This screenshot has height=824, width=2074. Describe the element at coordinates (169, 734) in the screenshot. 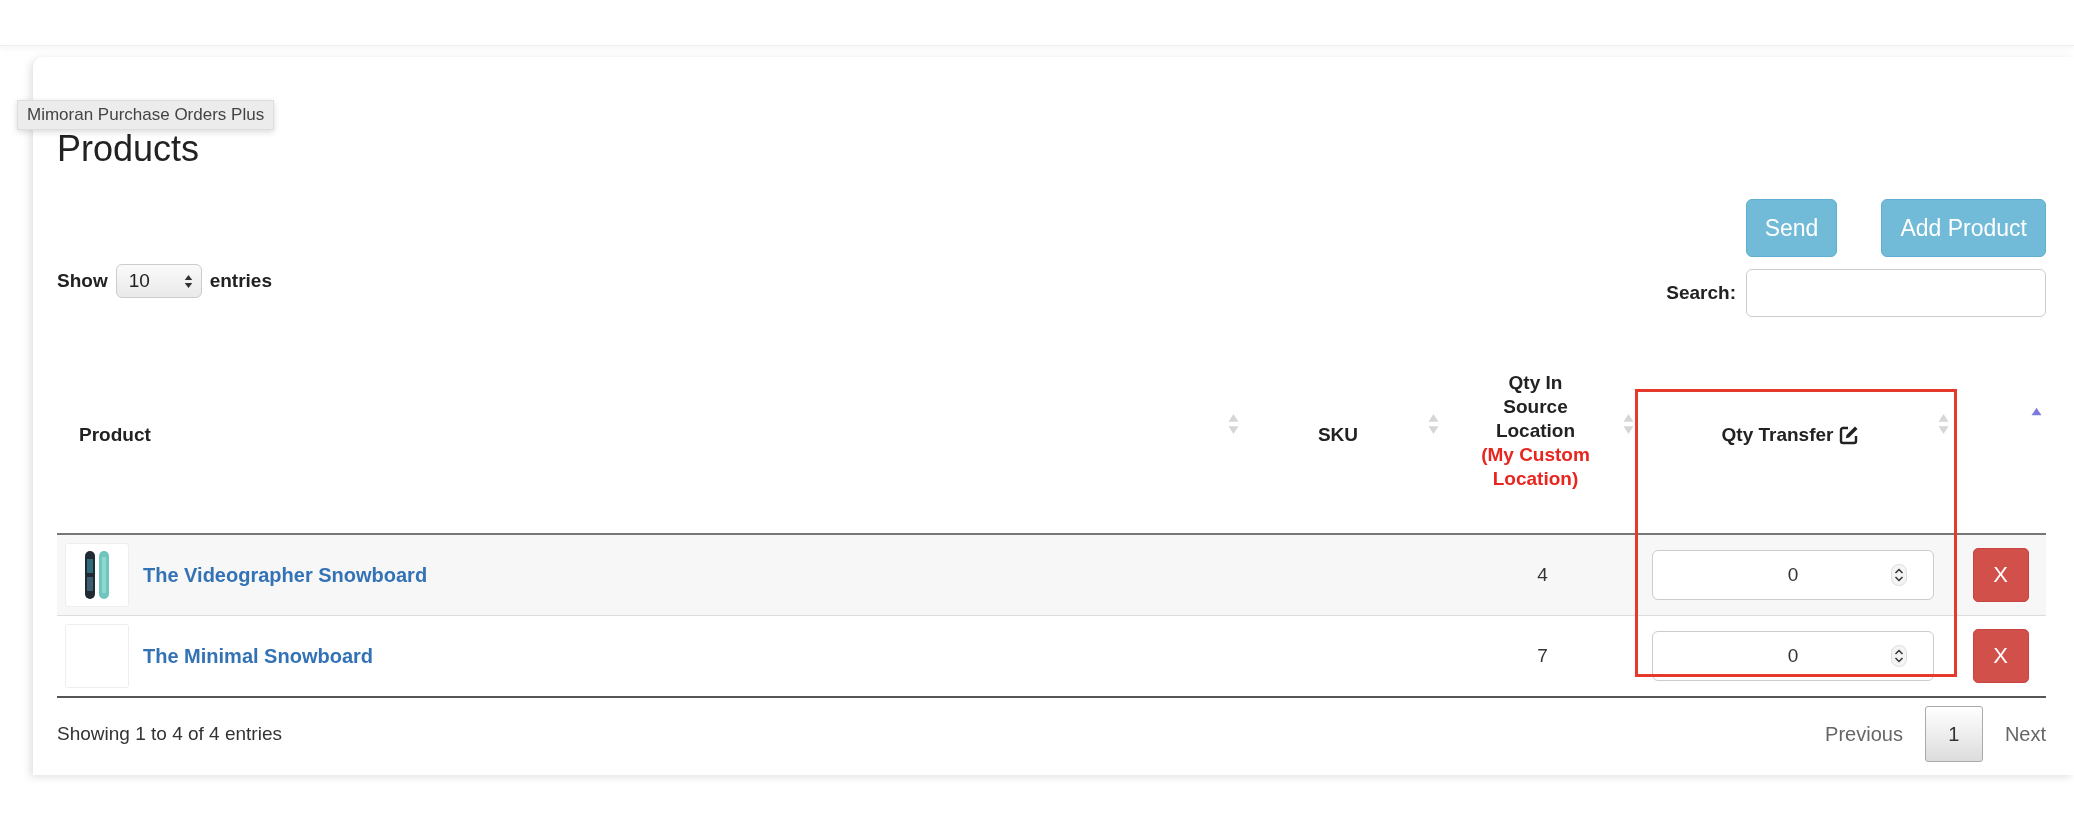

I see `entries-summary: Showing 1 to 4 of 4 entries` at that location.